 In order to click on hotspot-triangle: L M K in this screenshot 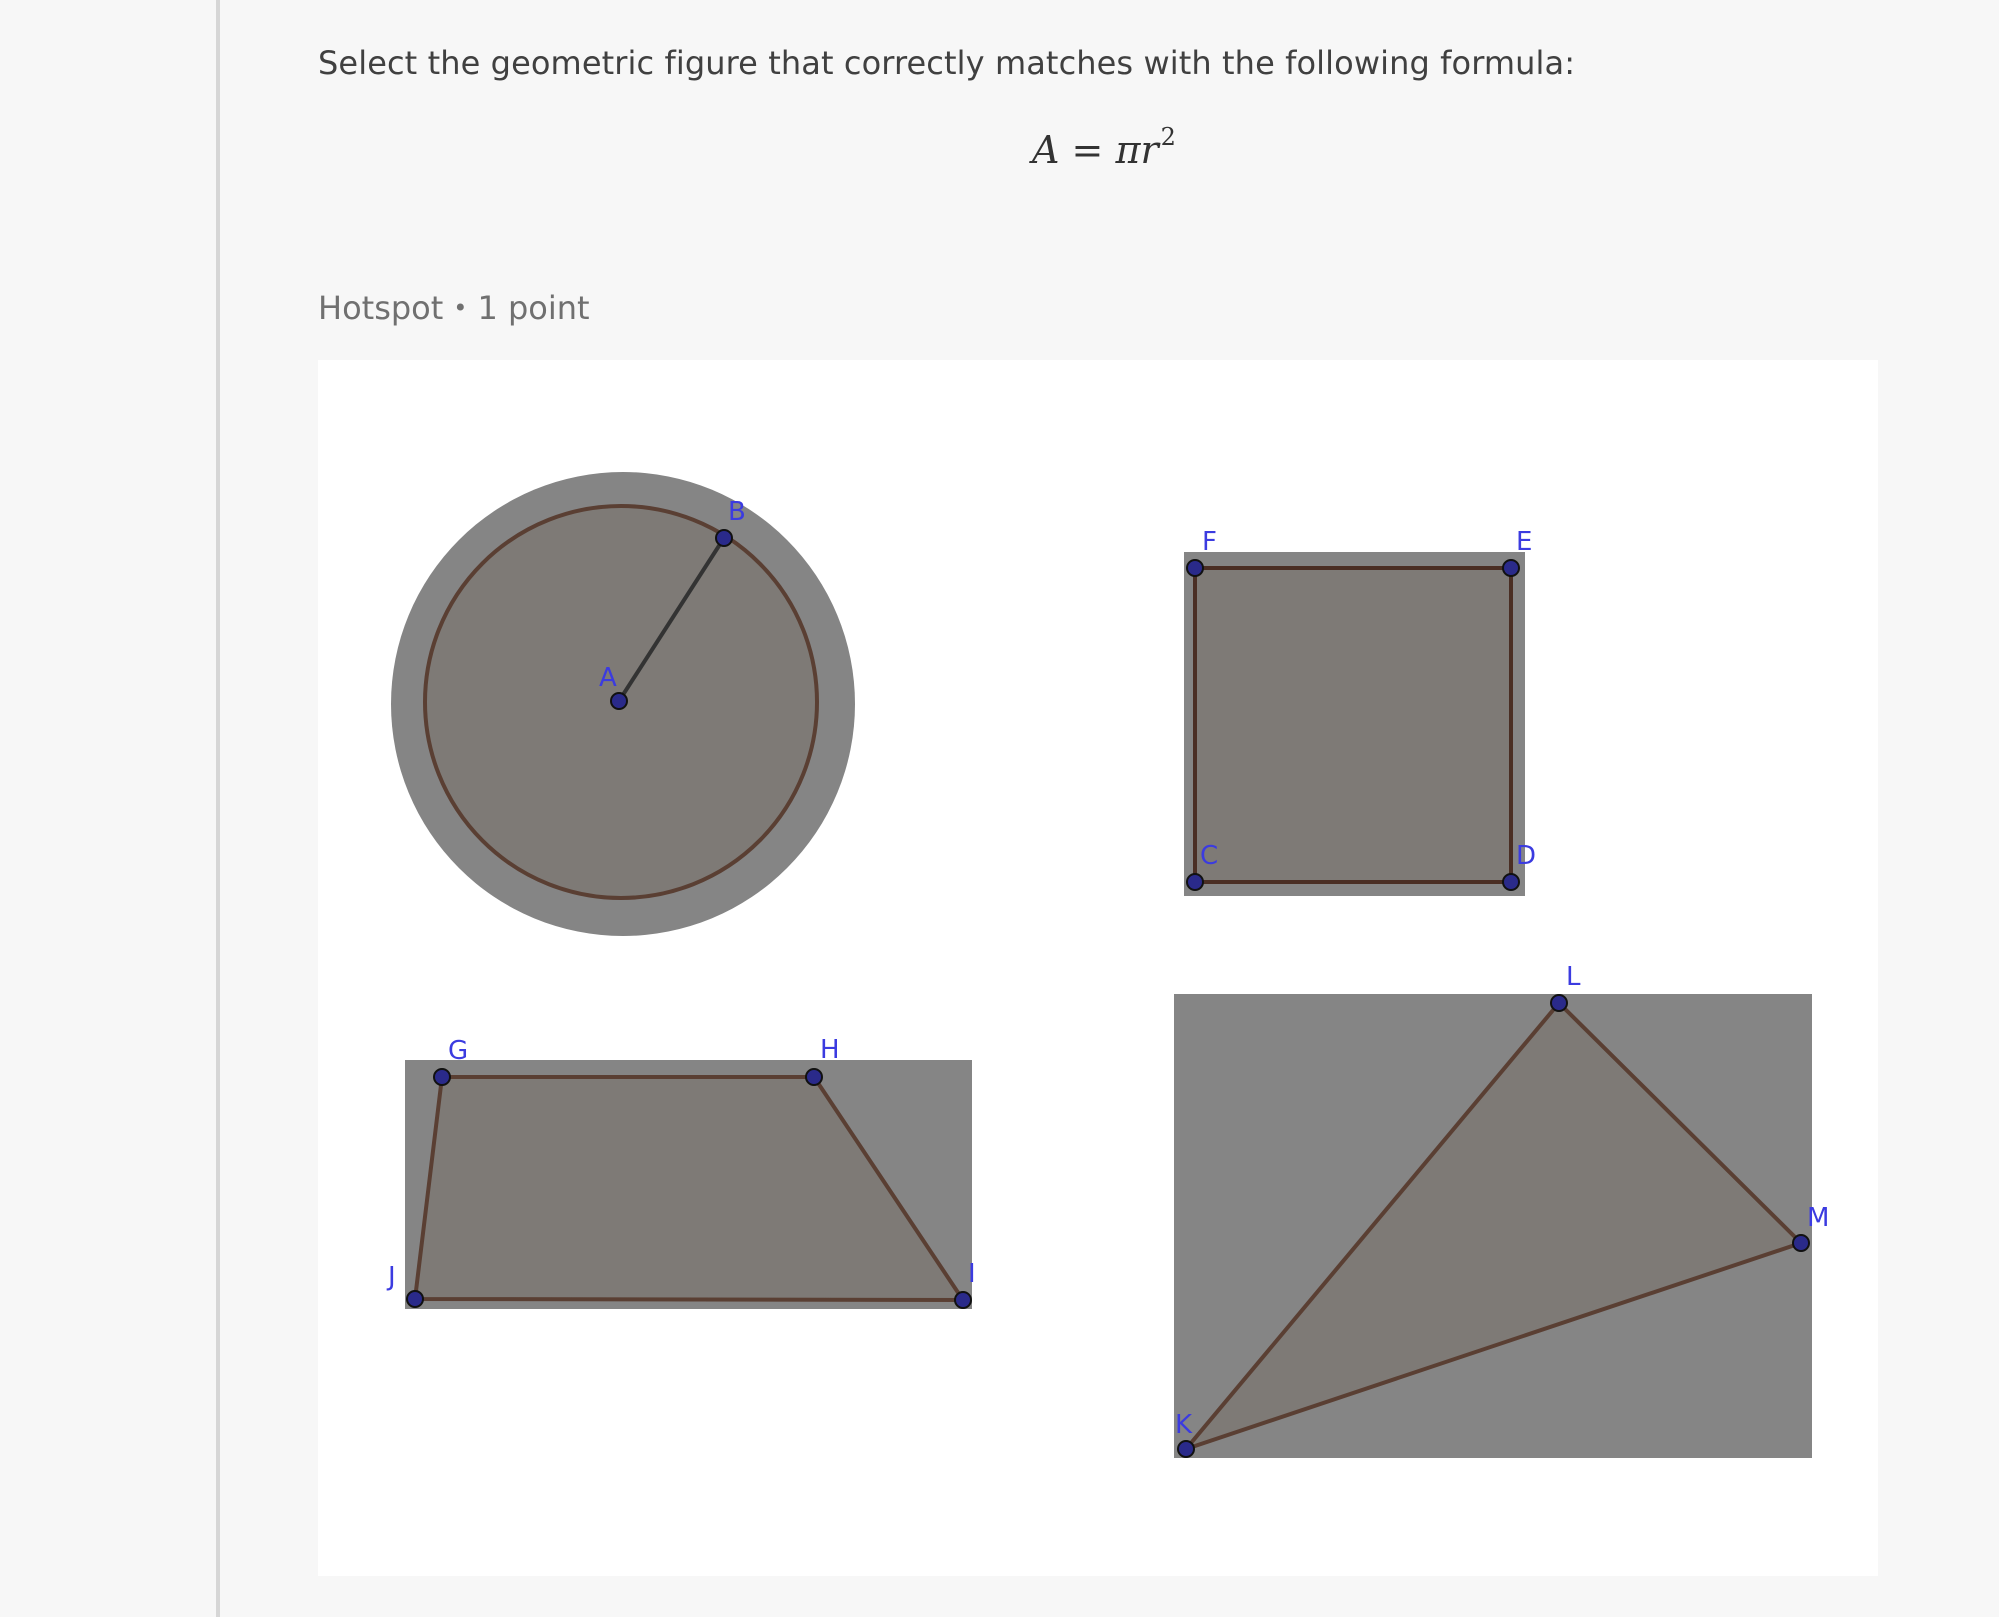, I will do `click(1501, 1210)`.